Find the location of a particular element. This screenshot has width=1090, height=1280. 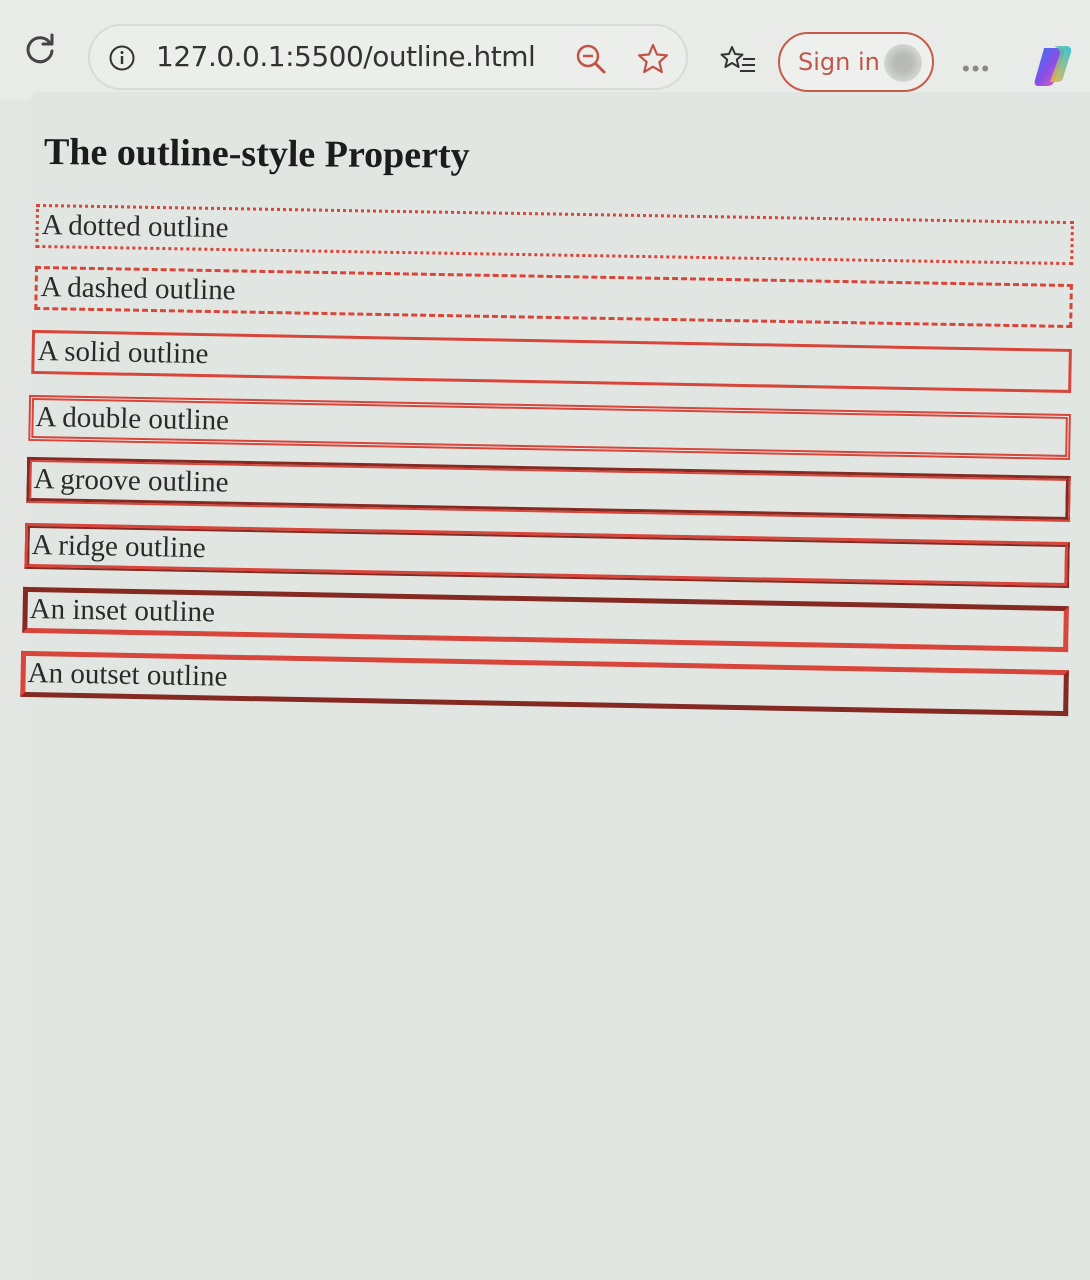

reload-button is located at coordinates (40, 48).